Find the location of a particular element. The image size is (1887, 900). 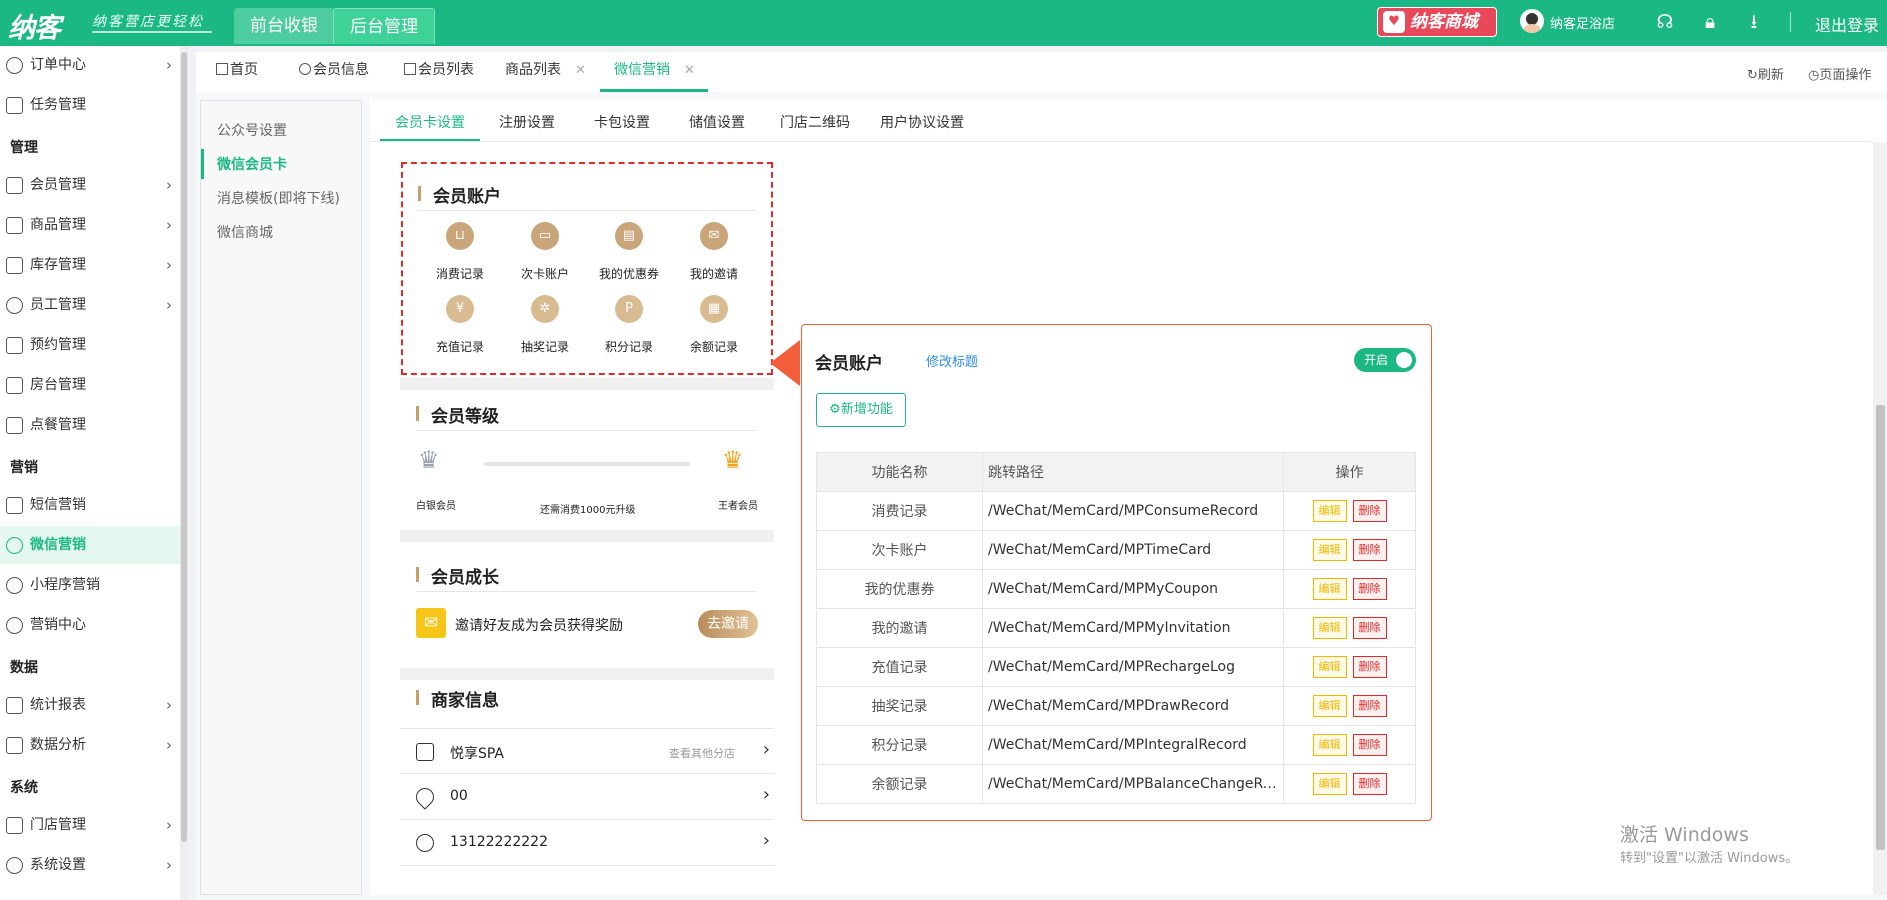

sidebar-item-marketing-center: 营销中心 is located at coordinates (90, 625).